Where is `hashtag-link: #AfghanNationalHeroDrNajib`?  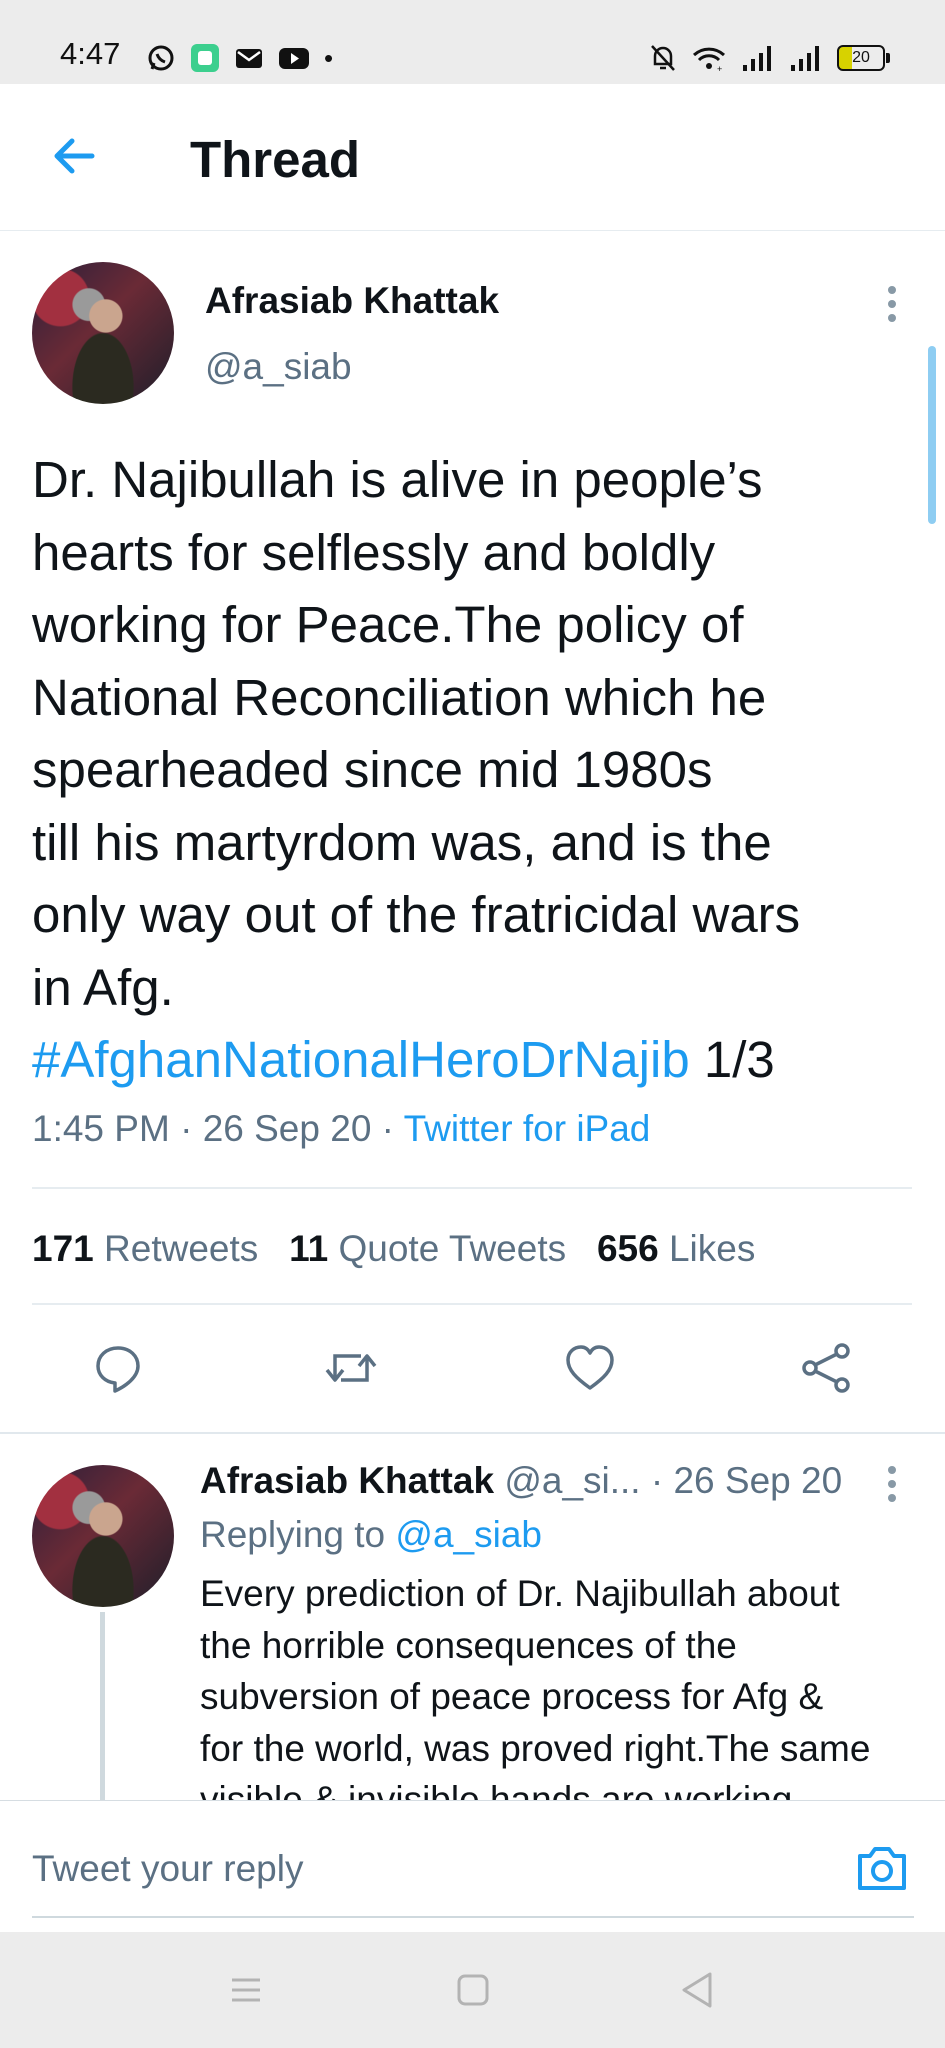
hashtag-link: #AfghanNationalHeroDrNajib is located at coordinates (361, 1059).